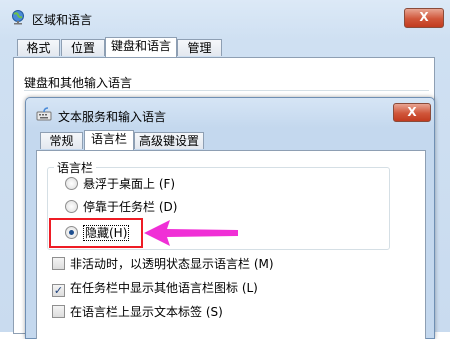 The width and height of the screenshot is (450, 339). What do you see at coordinates (58, 290) in the screenshot?
I see `checkbox-checked: ✓` at bounding box center [58, 290].